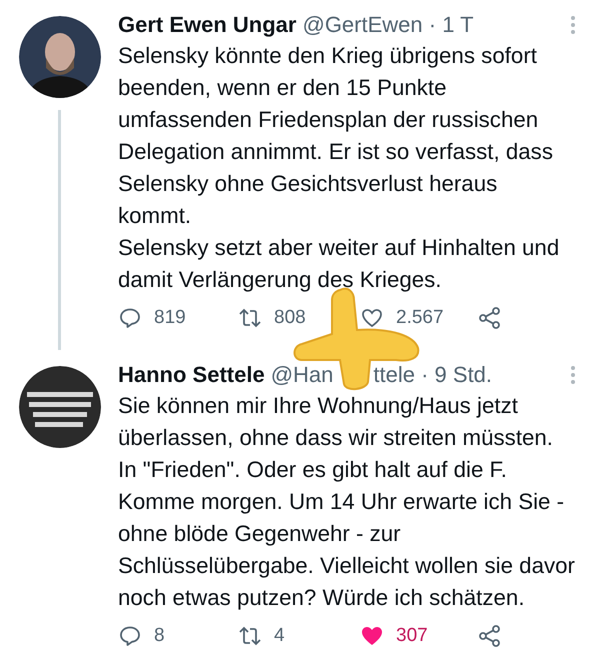  I want to click on timestamp: · 9 Std., so click(453, 374).